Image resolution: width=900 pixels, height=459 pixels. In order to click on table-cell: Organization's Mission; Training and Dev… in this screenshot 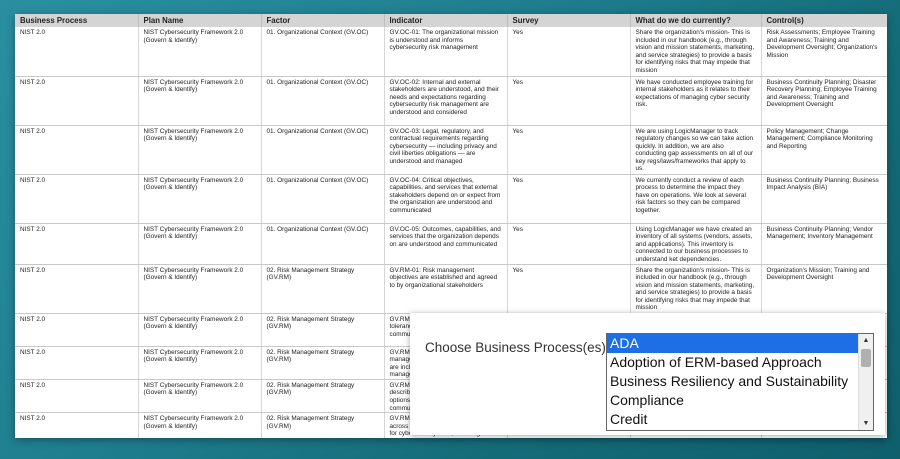, I will do `click(824, 289)`.